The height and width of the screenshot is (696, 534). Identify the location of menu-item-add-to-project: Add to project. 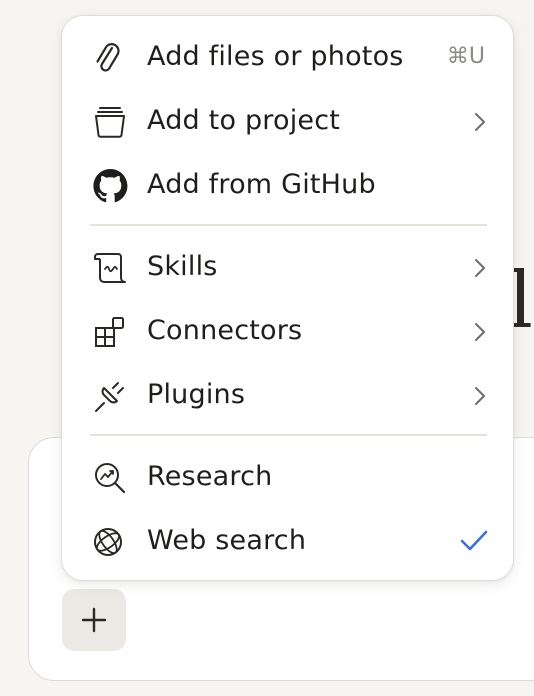
(288, 121).